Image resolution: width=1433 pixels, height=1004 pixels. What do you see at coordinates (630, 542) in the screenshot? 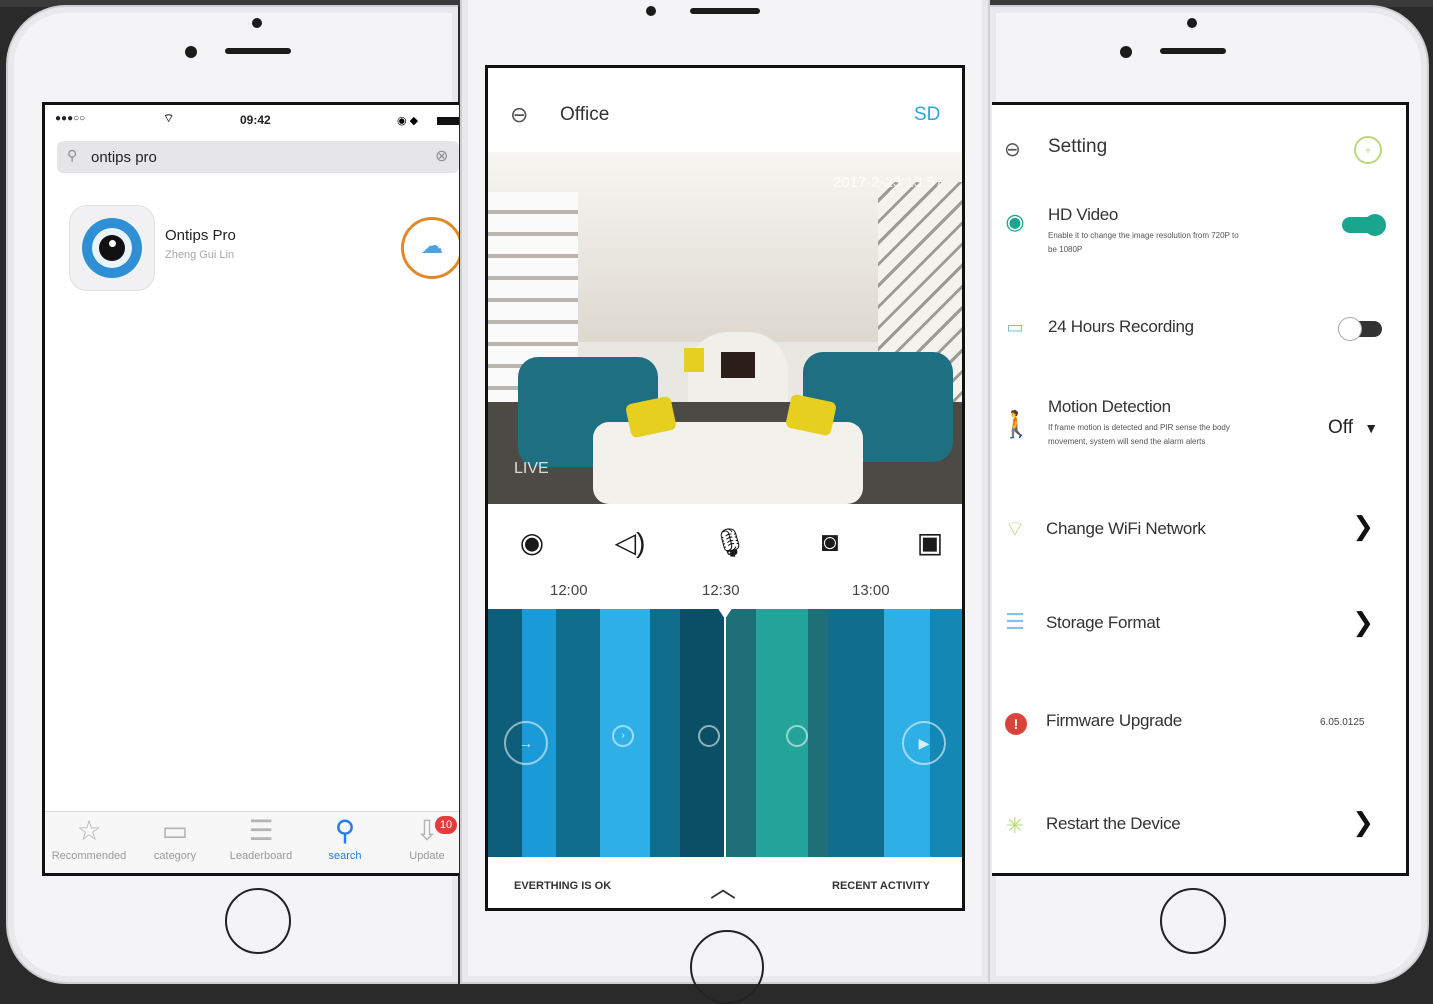
I see `speaker-icon: ◁)` at bounding box center [630, 542].